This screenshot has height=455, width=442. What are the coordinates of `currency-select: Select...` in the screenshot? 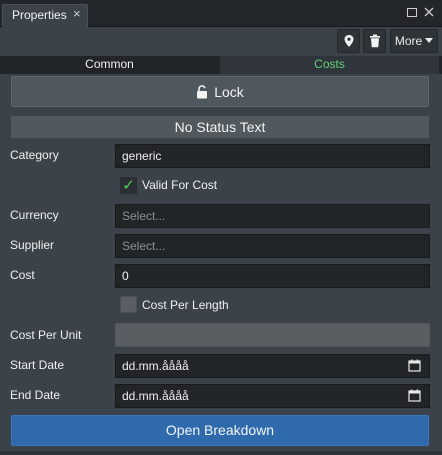 It's located at (272, 216).